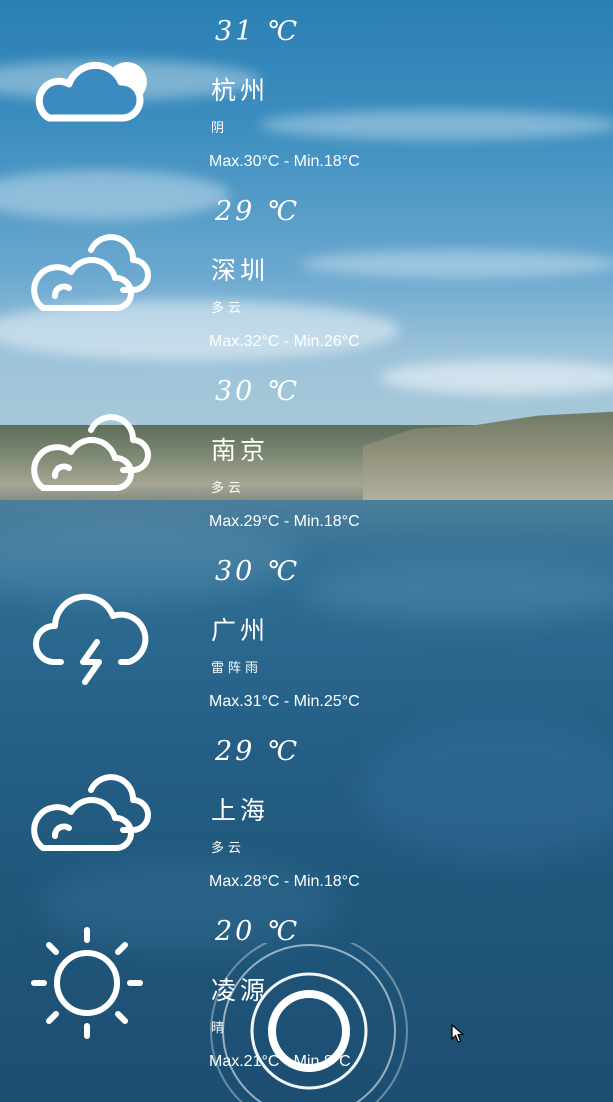 This screenshot has height=1102, width=613. What do you see at coordinates (240, 450) in the screenshot?
I see `city-name: 南京` at bounding box center [240, 450].